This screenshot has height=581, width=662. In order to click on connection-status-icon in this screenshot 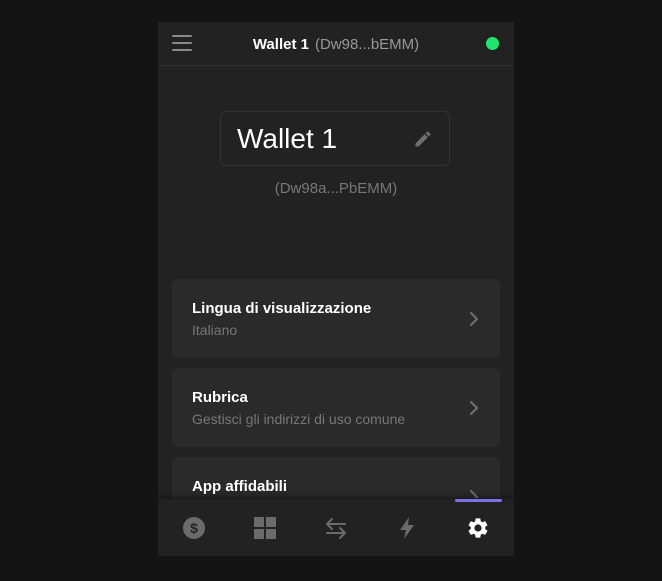, I will do `click(492, 43)`.